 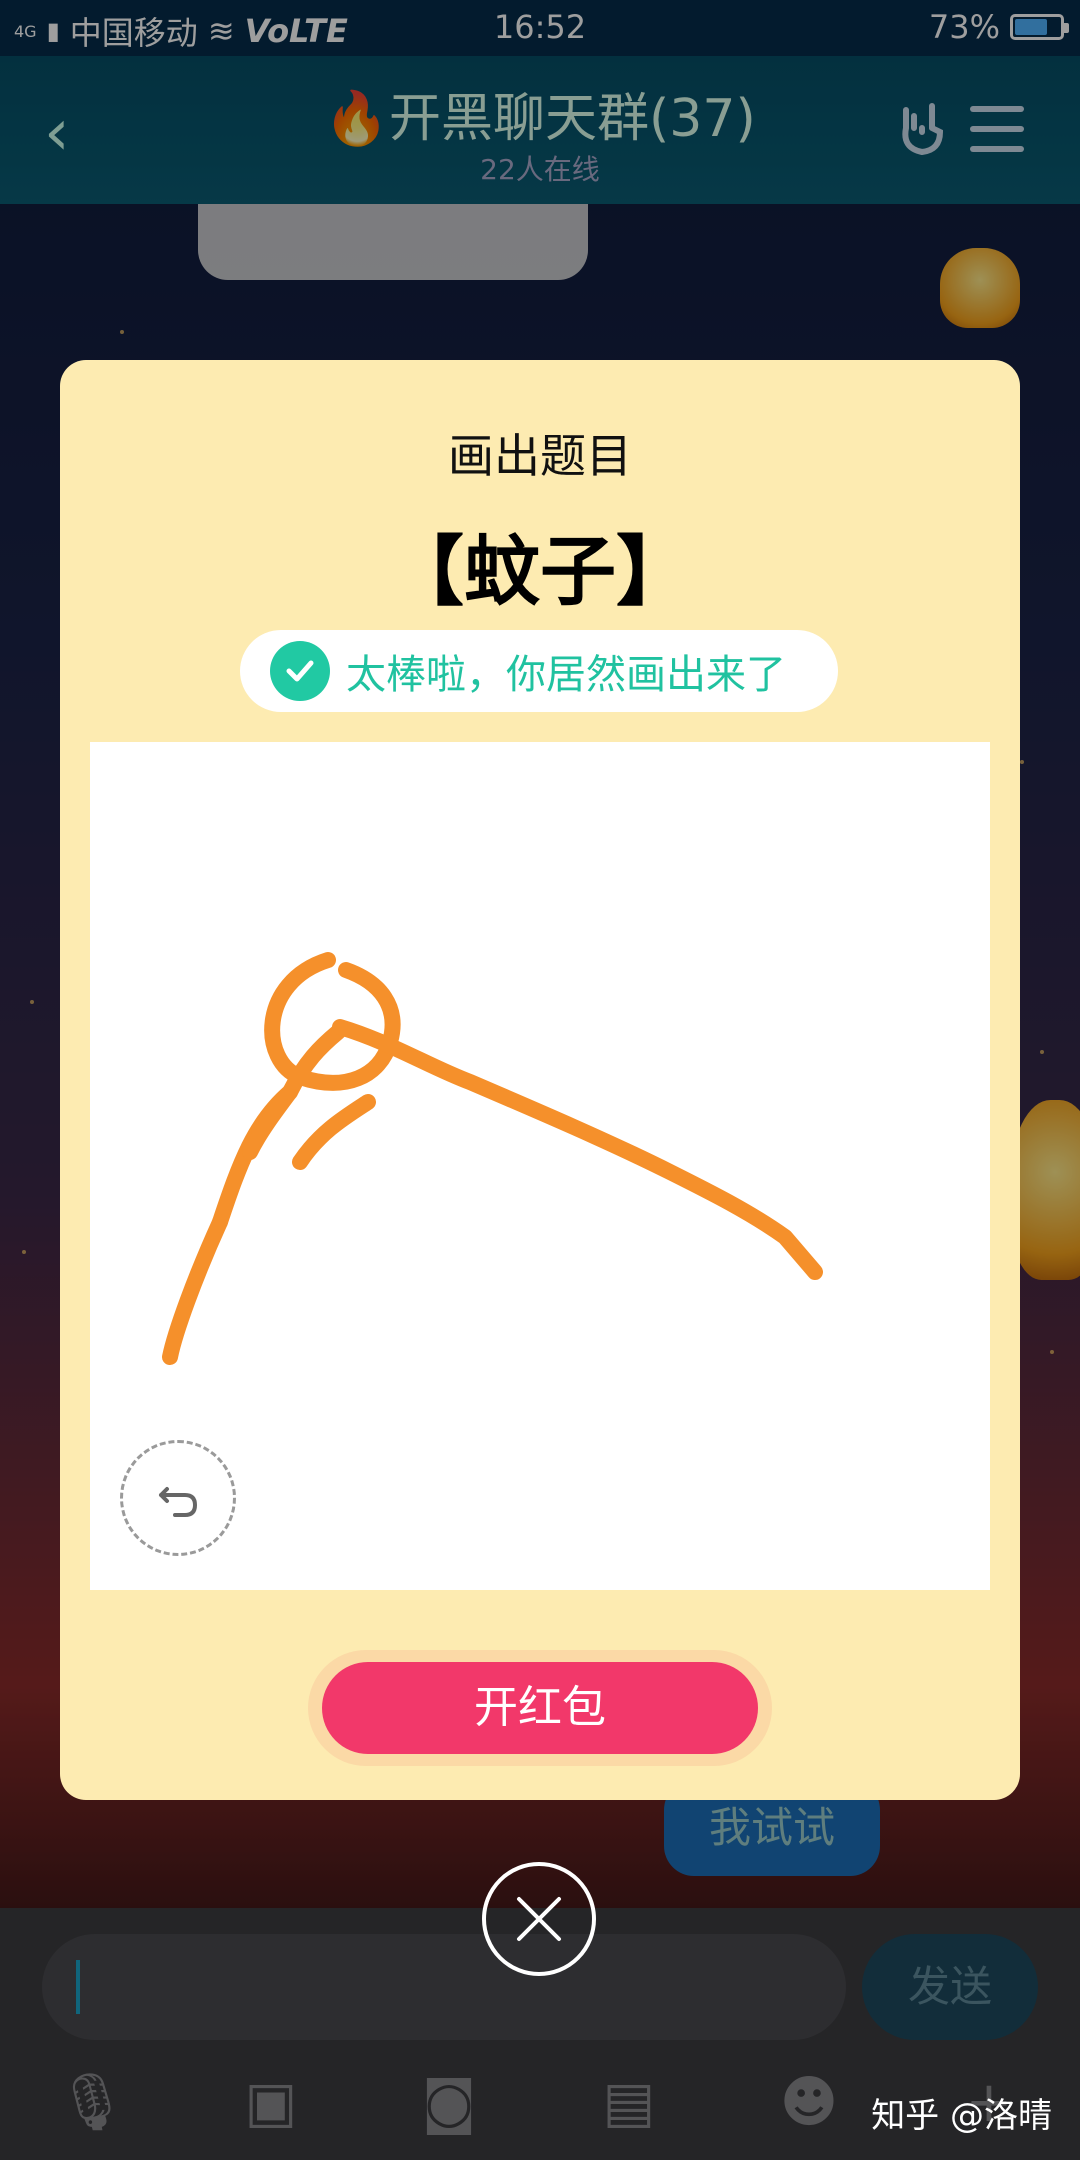 What do you see at coordinates (540, 571) in the screenshot?
I see `prompt-word: 【蚊子】` at bounding box center [540, 571].